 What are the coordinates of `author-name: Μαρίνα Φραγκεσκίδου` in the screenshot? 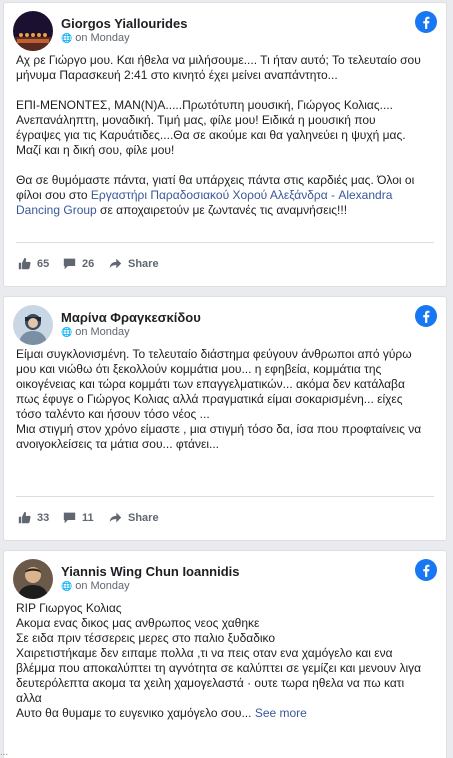 It's located at (131, 317).